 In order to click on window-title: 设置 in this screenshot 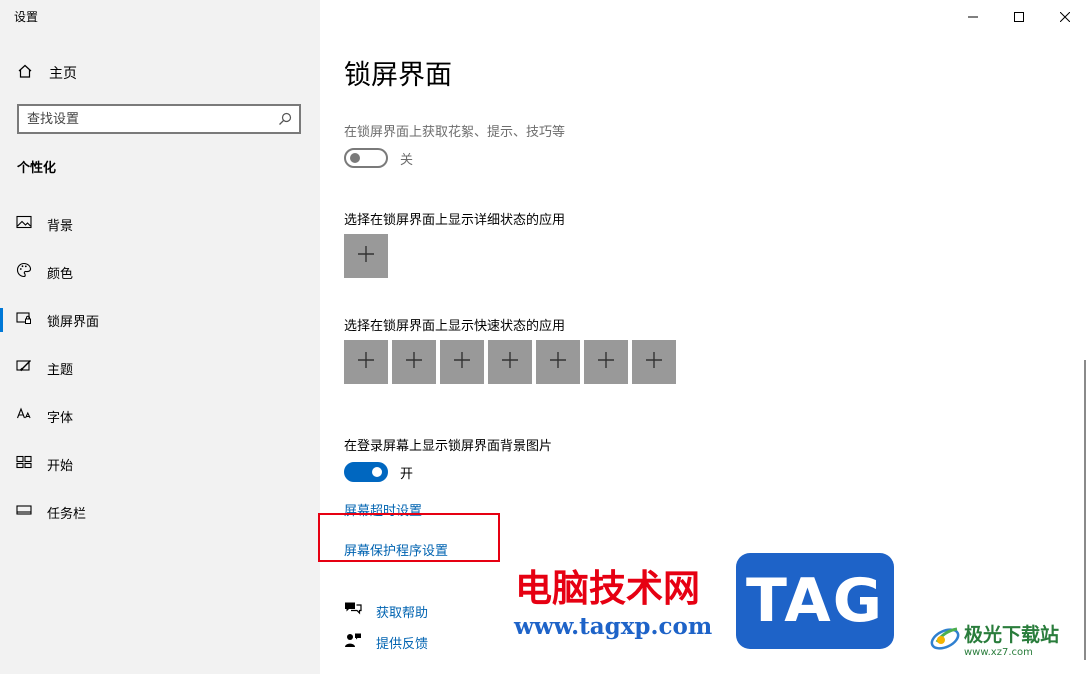, I will do `click(26, 17)`.